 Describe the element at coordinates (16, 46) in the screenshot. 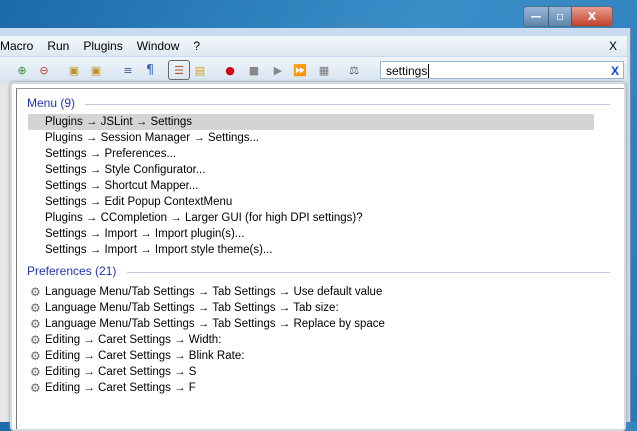

I see `menu-macro: Macro` at that location.